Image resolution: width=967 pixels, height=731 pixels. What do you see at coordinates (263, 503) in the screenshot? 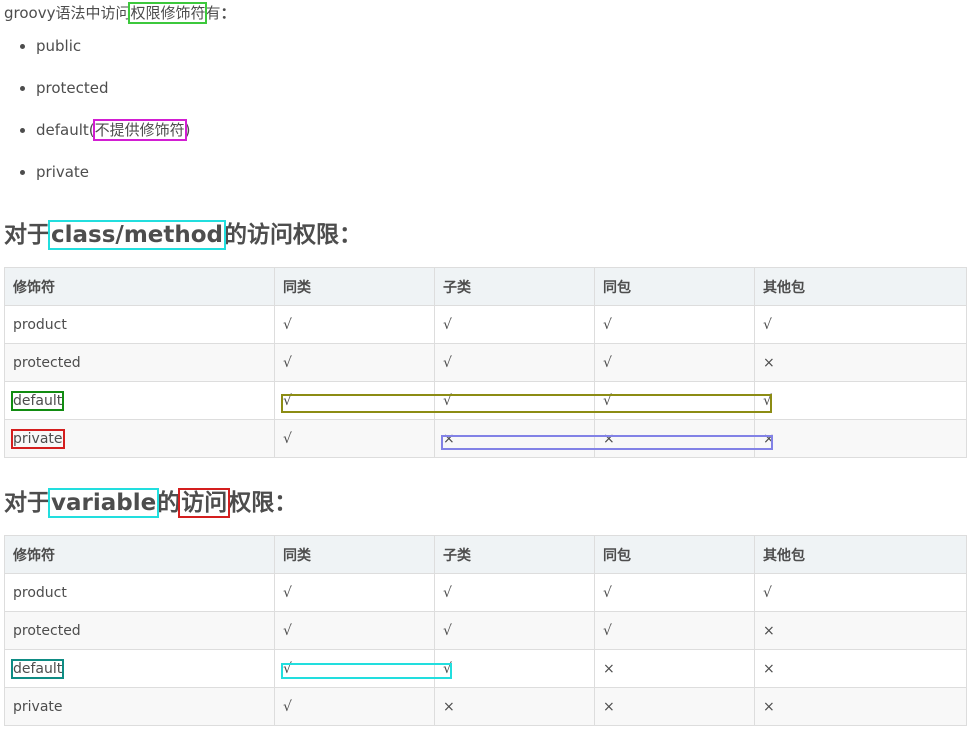
I see `heading-suffix: 权限：` at bounding box center [263, 503].